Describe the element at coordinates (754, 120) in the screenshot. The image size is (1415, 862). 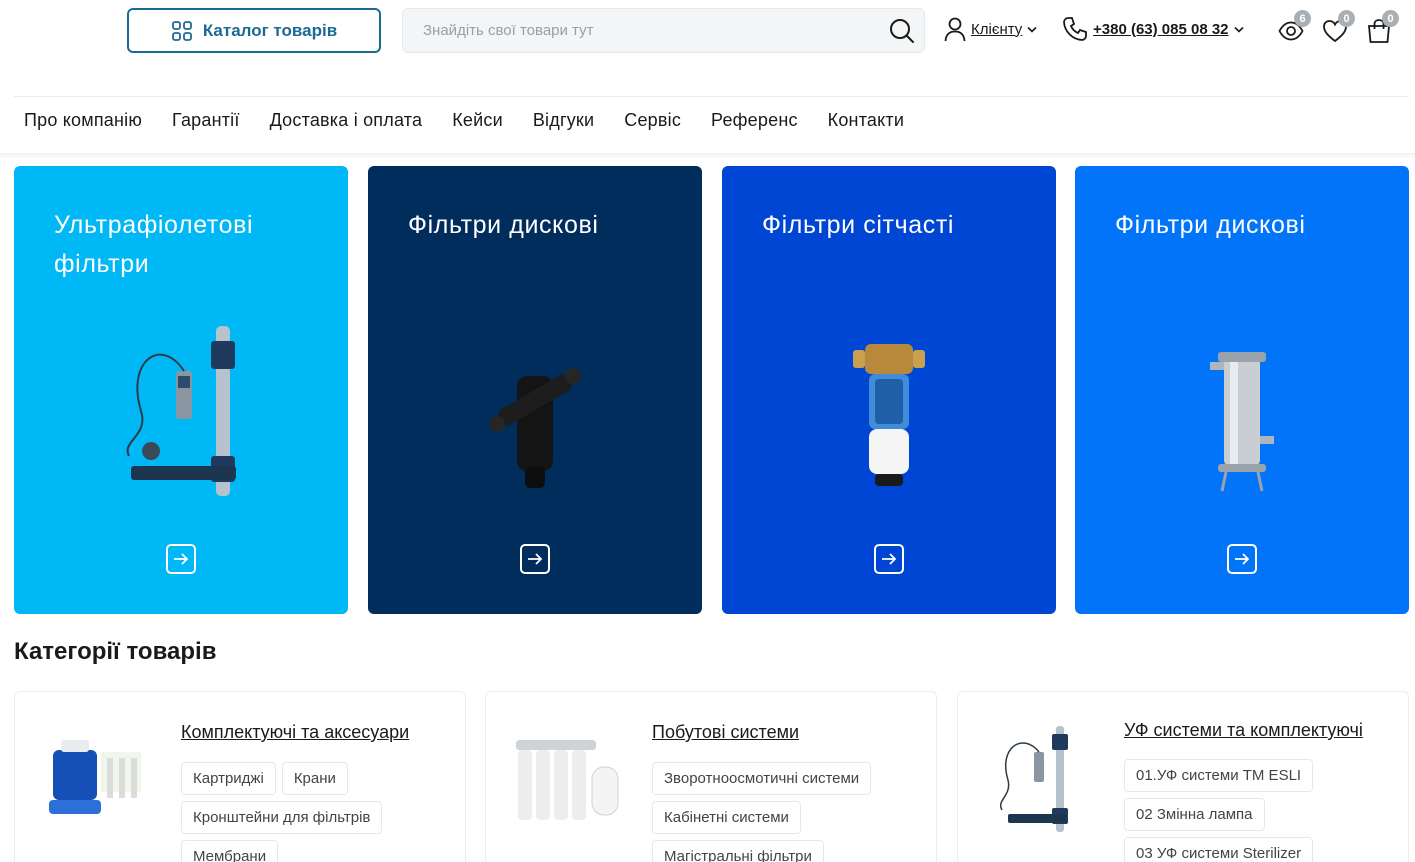
I see `nav-item-reference: Референс` at that location.